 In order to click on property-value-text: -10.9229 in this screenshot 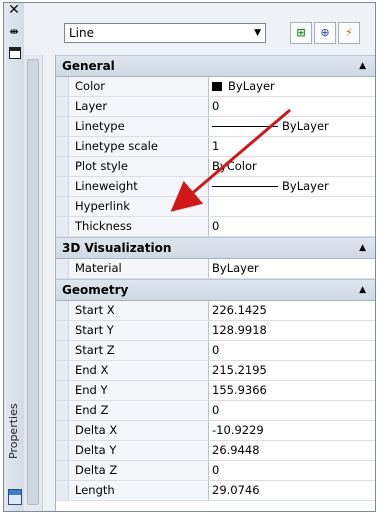, I will do `click(238, 430)`.